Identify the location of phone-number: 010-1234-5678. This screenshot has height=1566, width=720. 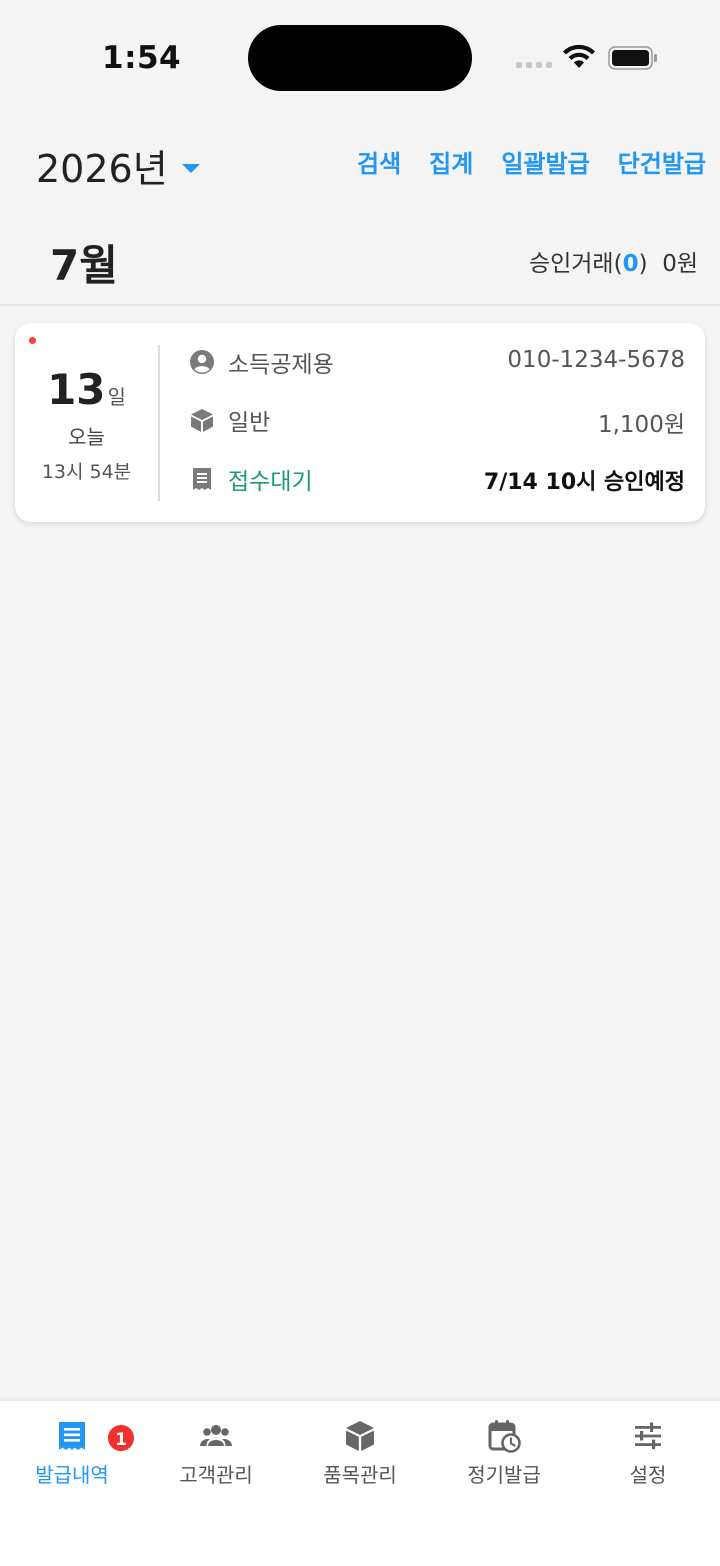
(596, 360).